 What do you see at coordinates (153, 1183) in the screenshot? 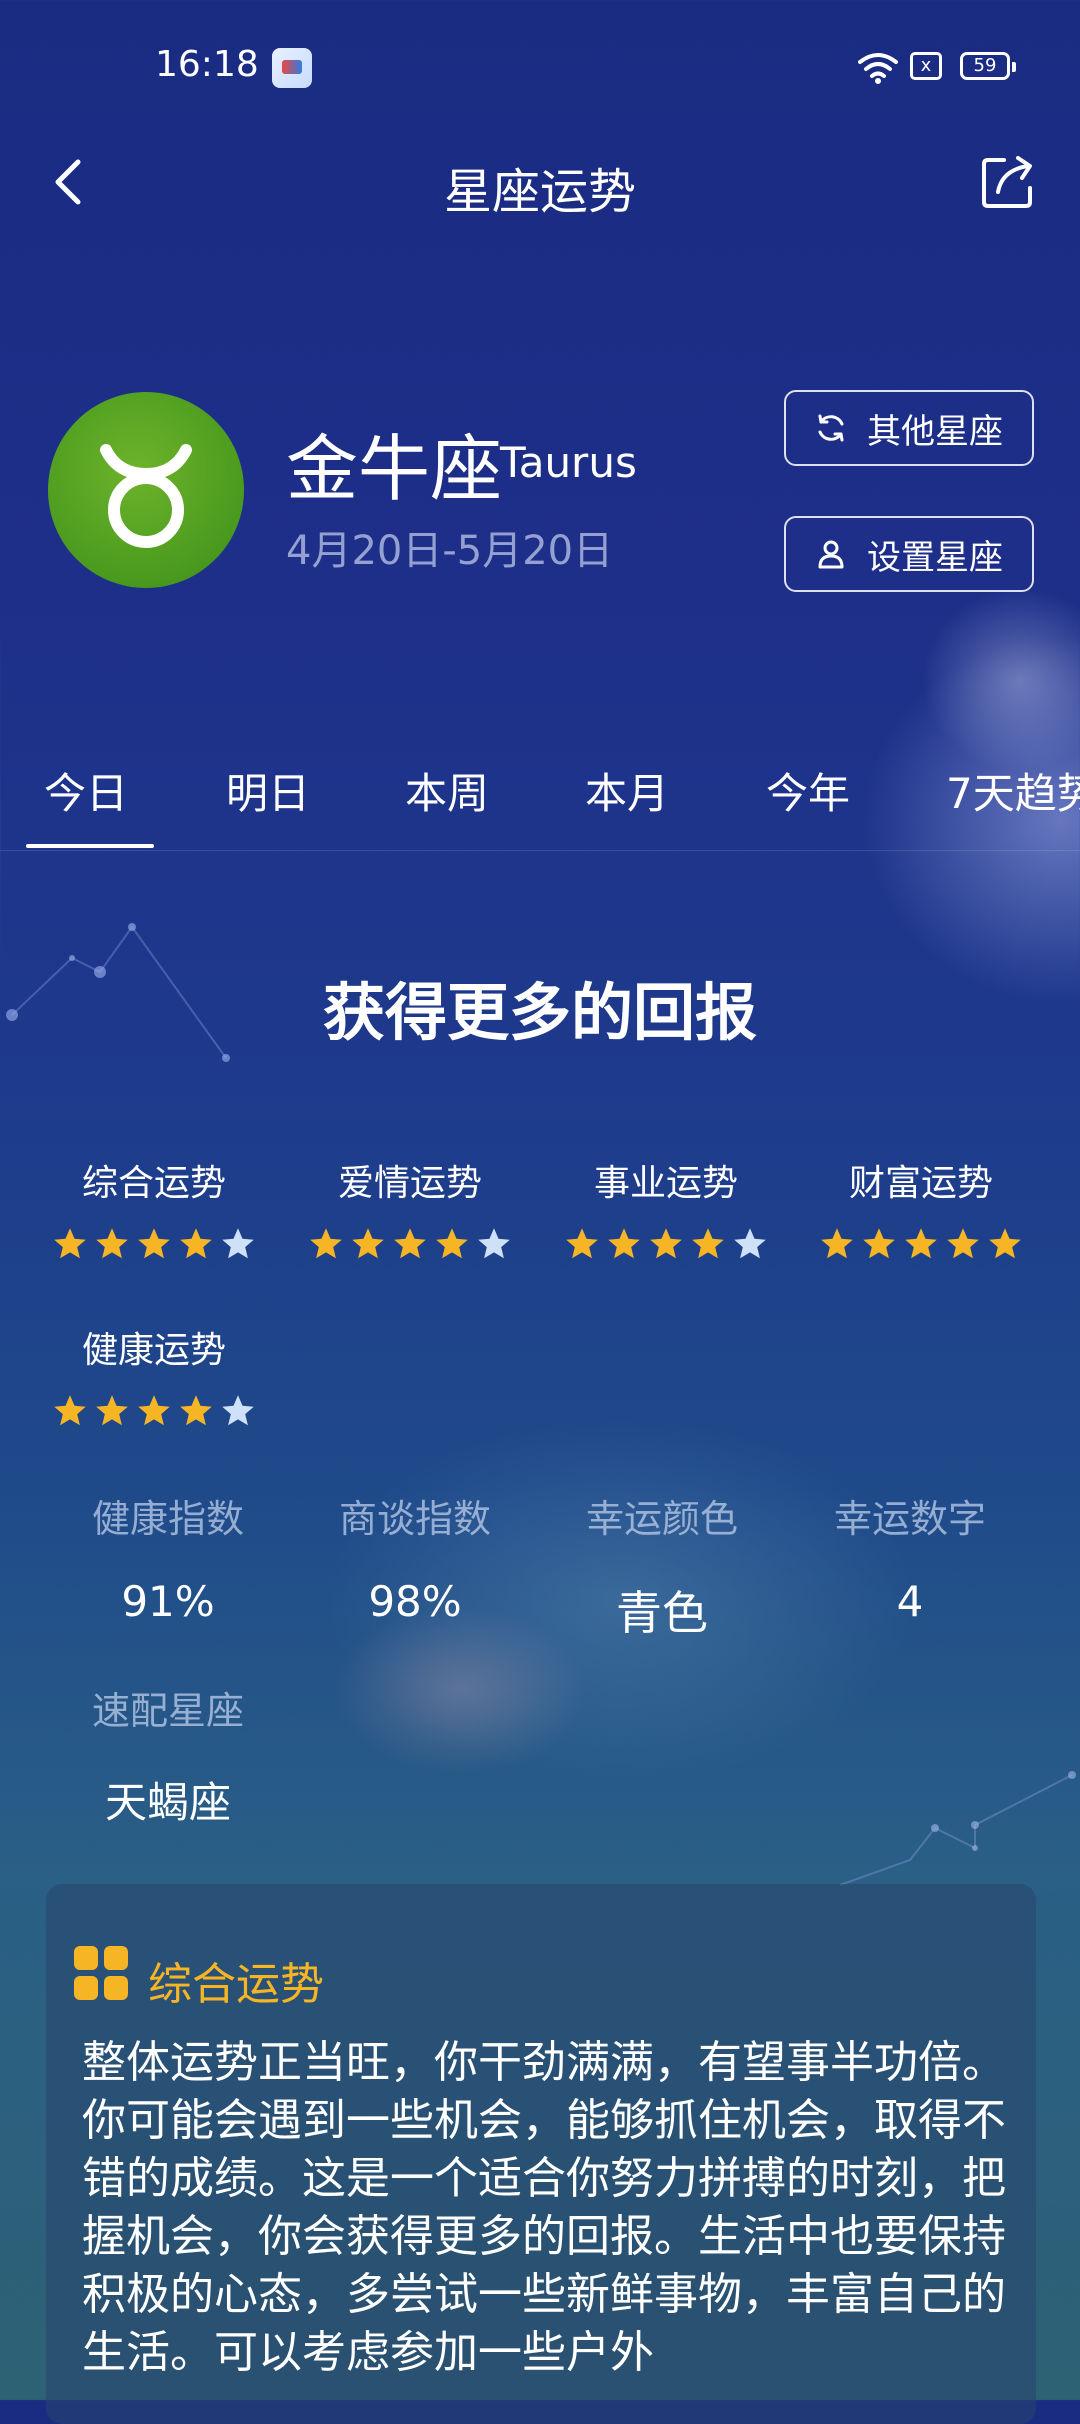
I see `fortune-label: 综合运势` at bounding box center [153, 1183].